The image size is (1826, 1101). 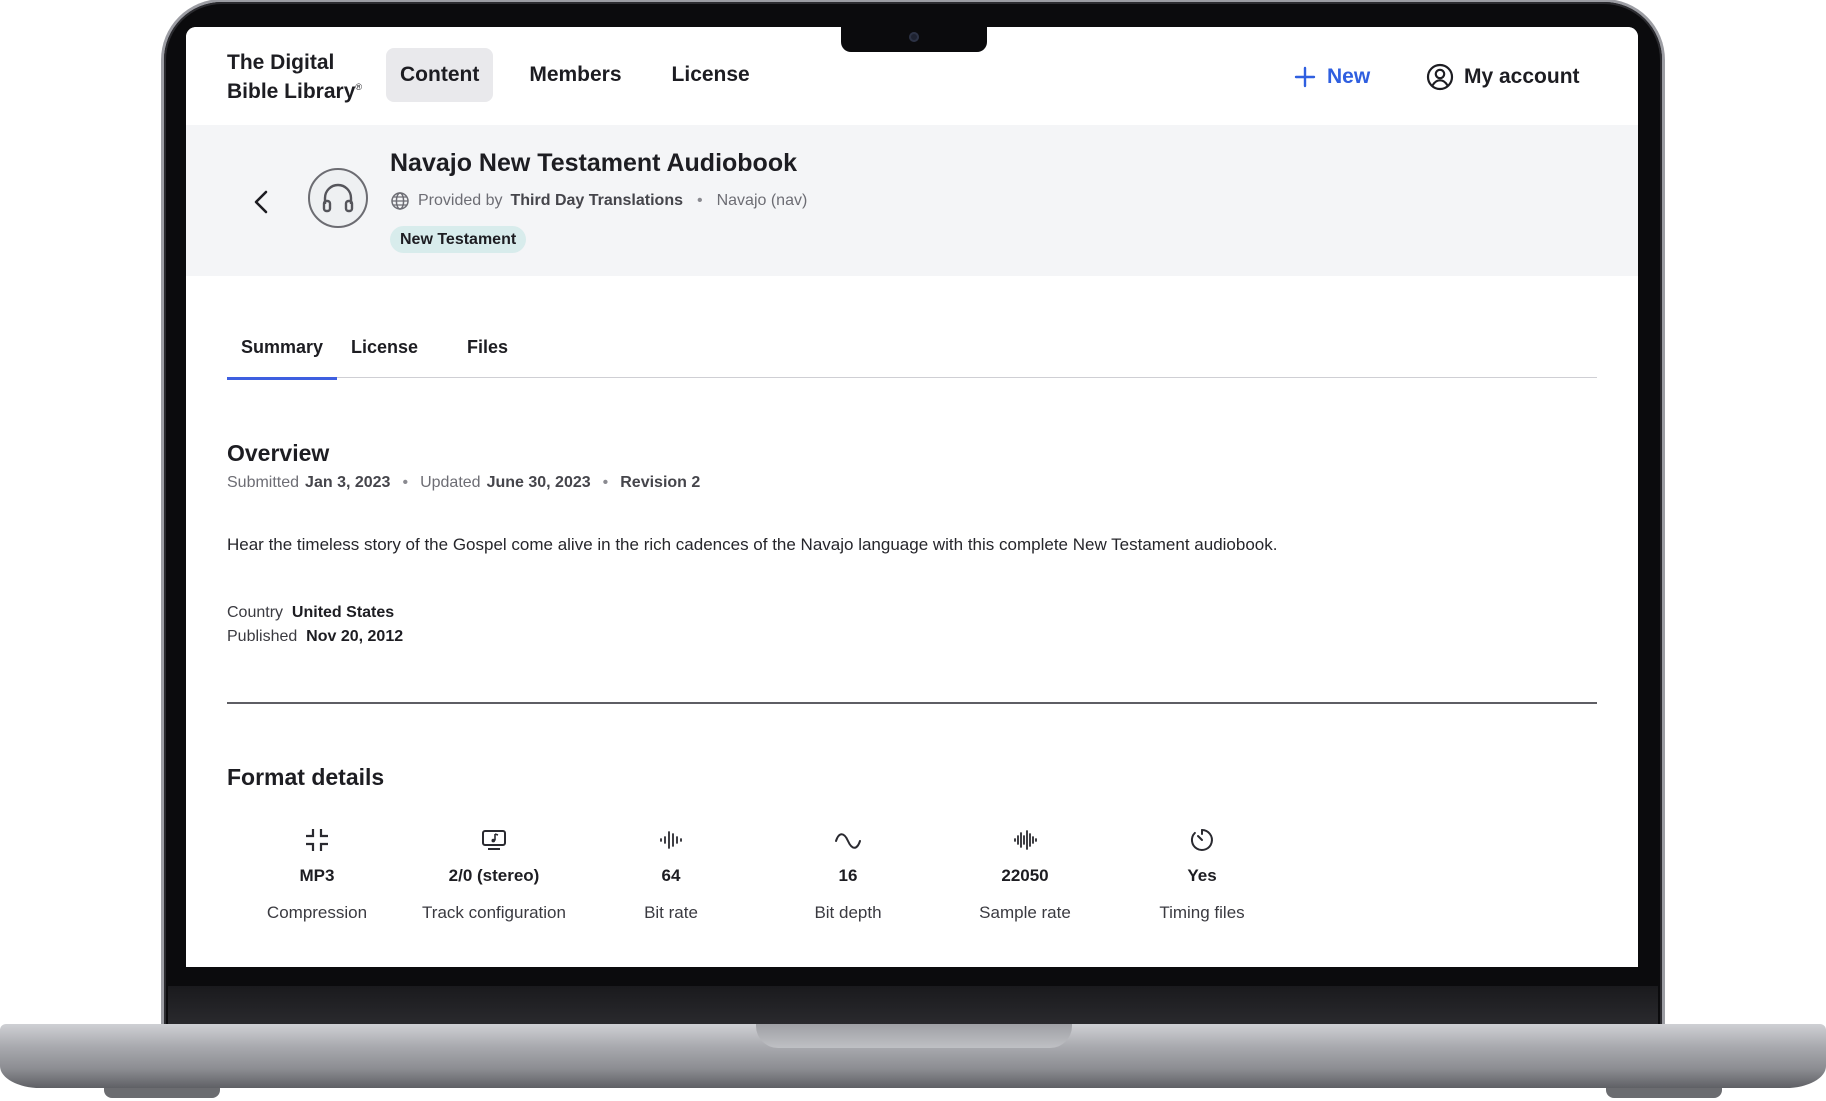 What do you see at coordinates (762, 200) in the screenshot?
I see `language-label: Navajo (nav)` at bounding box center [762, 200].